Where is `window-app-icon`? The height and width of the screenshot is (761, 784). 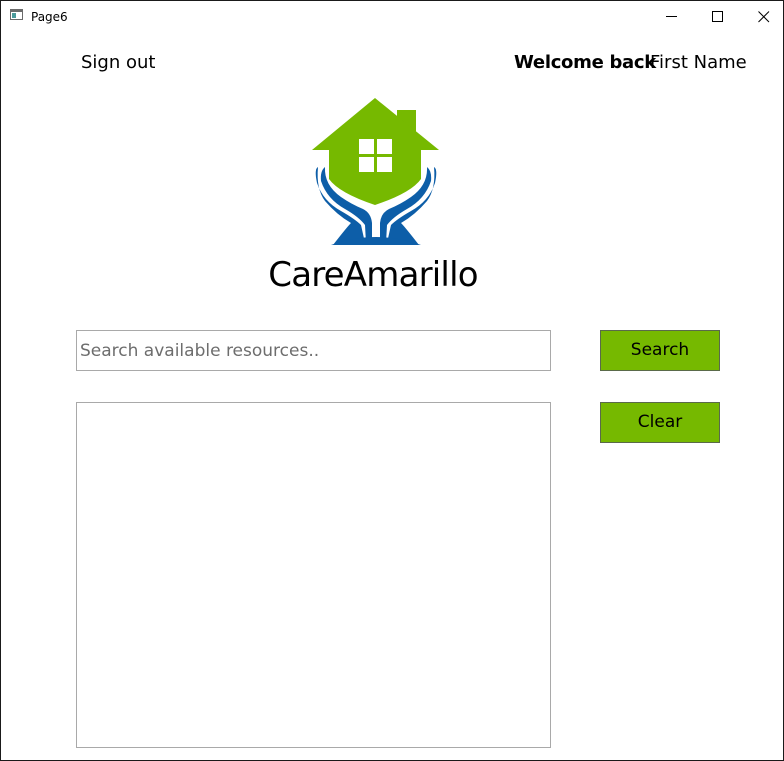
window-app-icon is located at coordinates (16, 14).